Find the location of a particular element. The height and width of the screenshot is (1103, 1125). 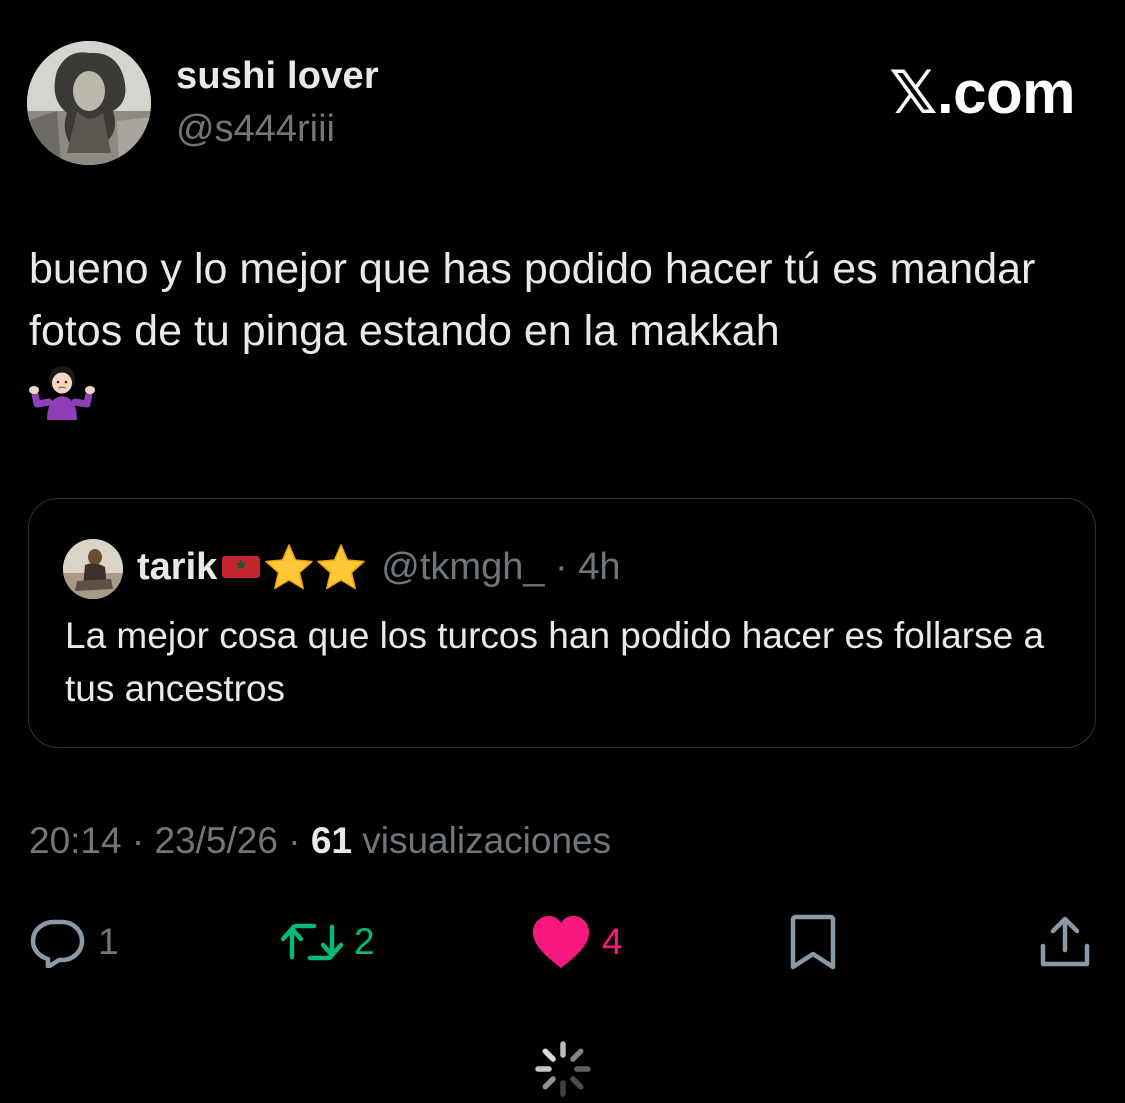

quoted-tweet-time: 4h is located at coordinates (599, 567).